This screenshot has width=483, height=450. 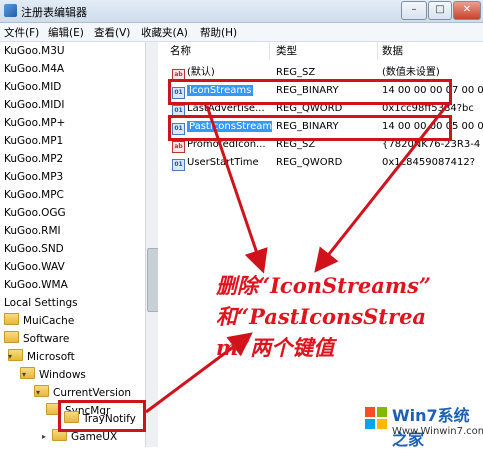 What do you see at coordinates (423, 420) in the screenshot?
I see `watermark: Win7系统之家 Www.Winwin7.com` at bounding box center [423, 420].